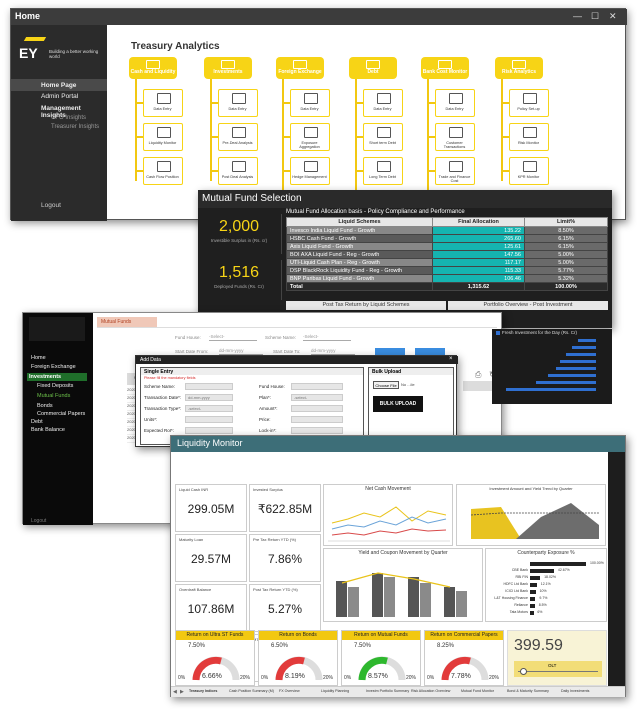  Describe the element at coordinates (383, 171) in the screenshot. I see `module-tile: Long Term Debt` at that location.